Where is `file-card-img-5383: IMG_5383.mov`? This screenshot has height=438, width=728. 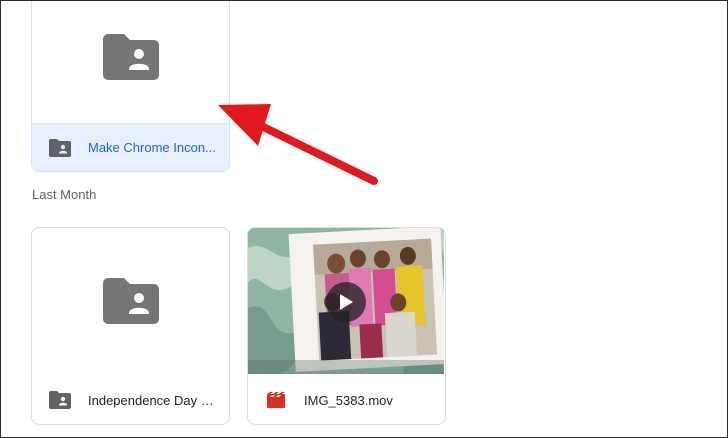
file-card-img-5383: IMG_5383.mov is located at coordinates (346, 326).